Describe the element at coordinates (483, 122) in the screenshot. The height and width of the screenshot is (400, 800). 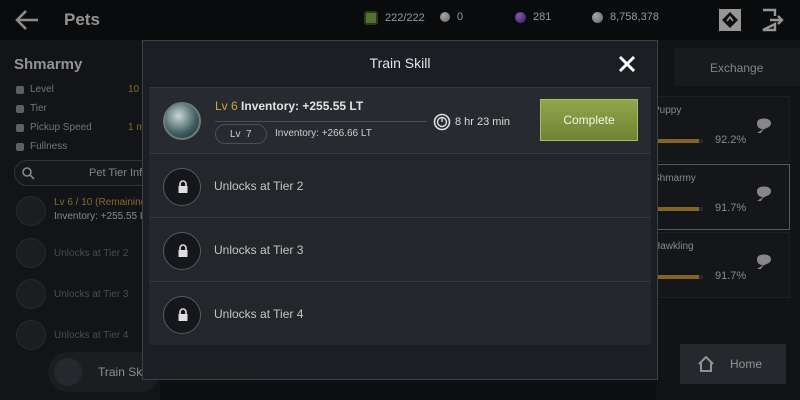
I see `timer-value: 8 hr 23 min` at that location.